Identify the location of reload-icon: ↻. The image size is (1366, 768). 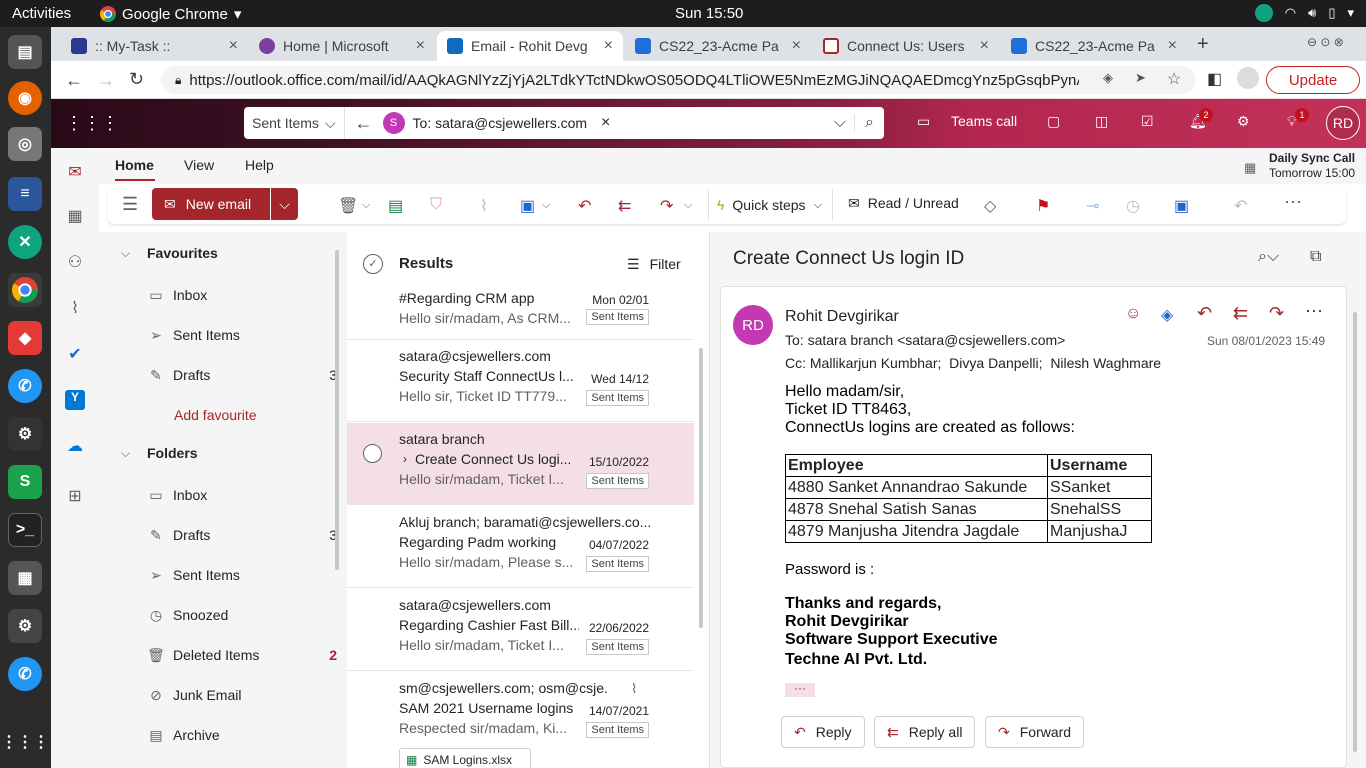
(136, 79).